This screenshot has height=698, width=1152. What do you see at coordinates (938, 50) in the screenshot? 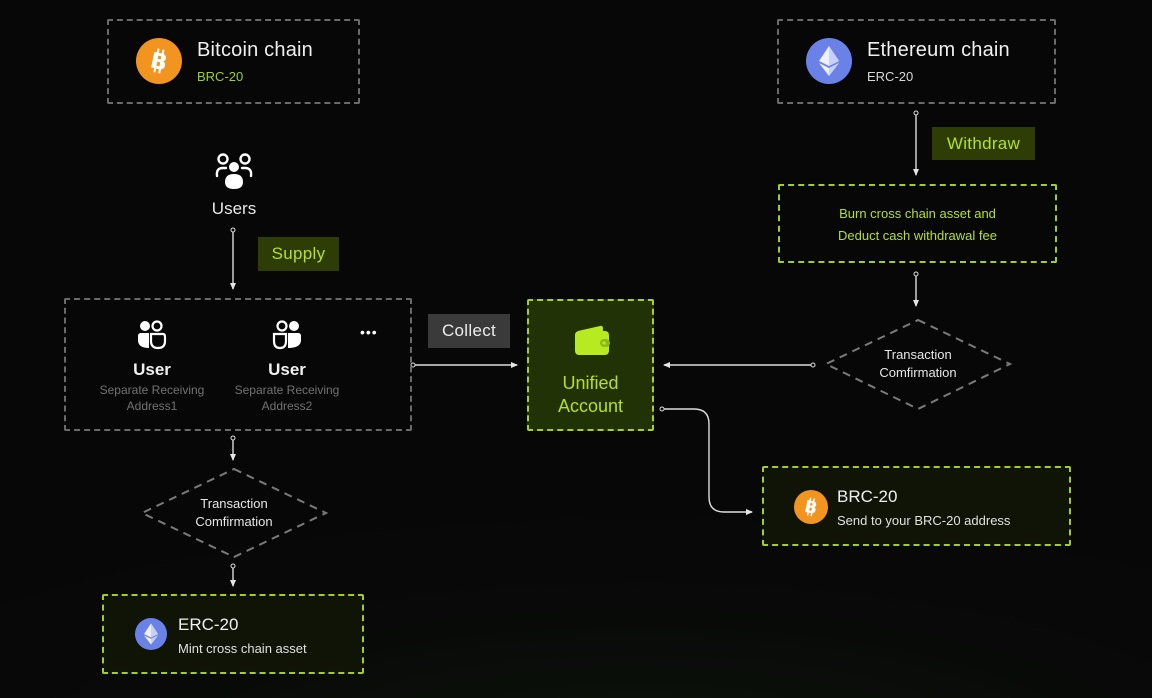
I see `ethereum-chain-title: Ethereum chain` at bounding box center [938, 50].